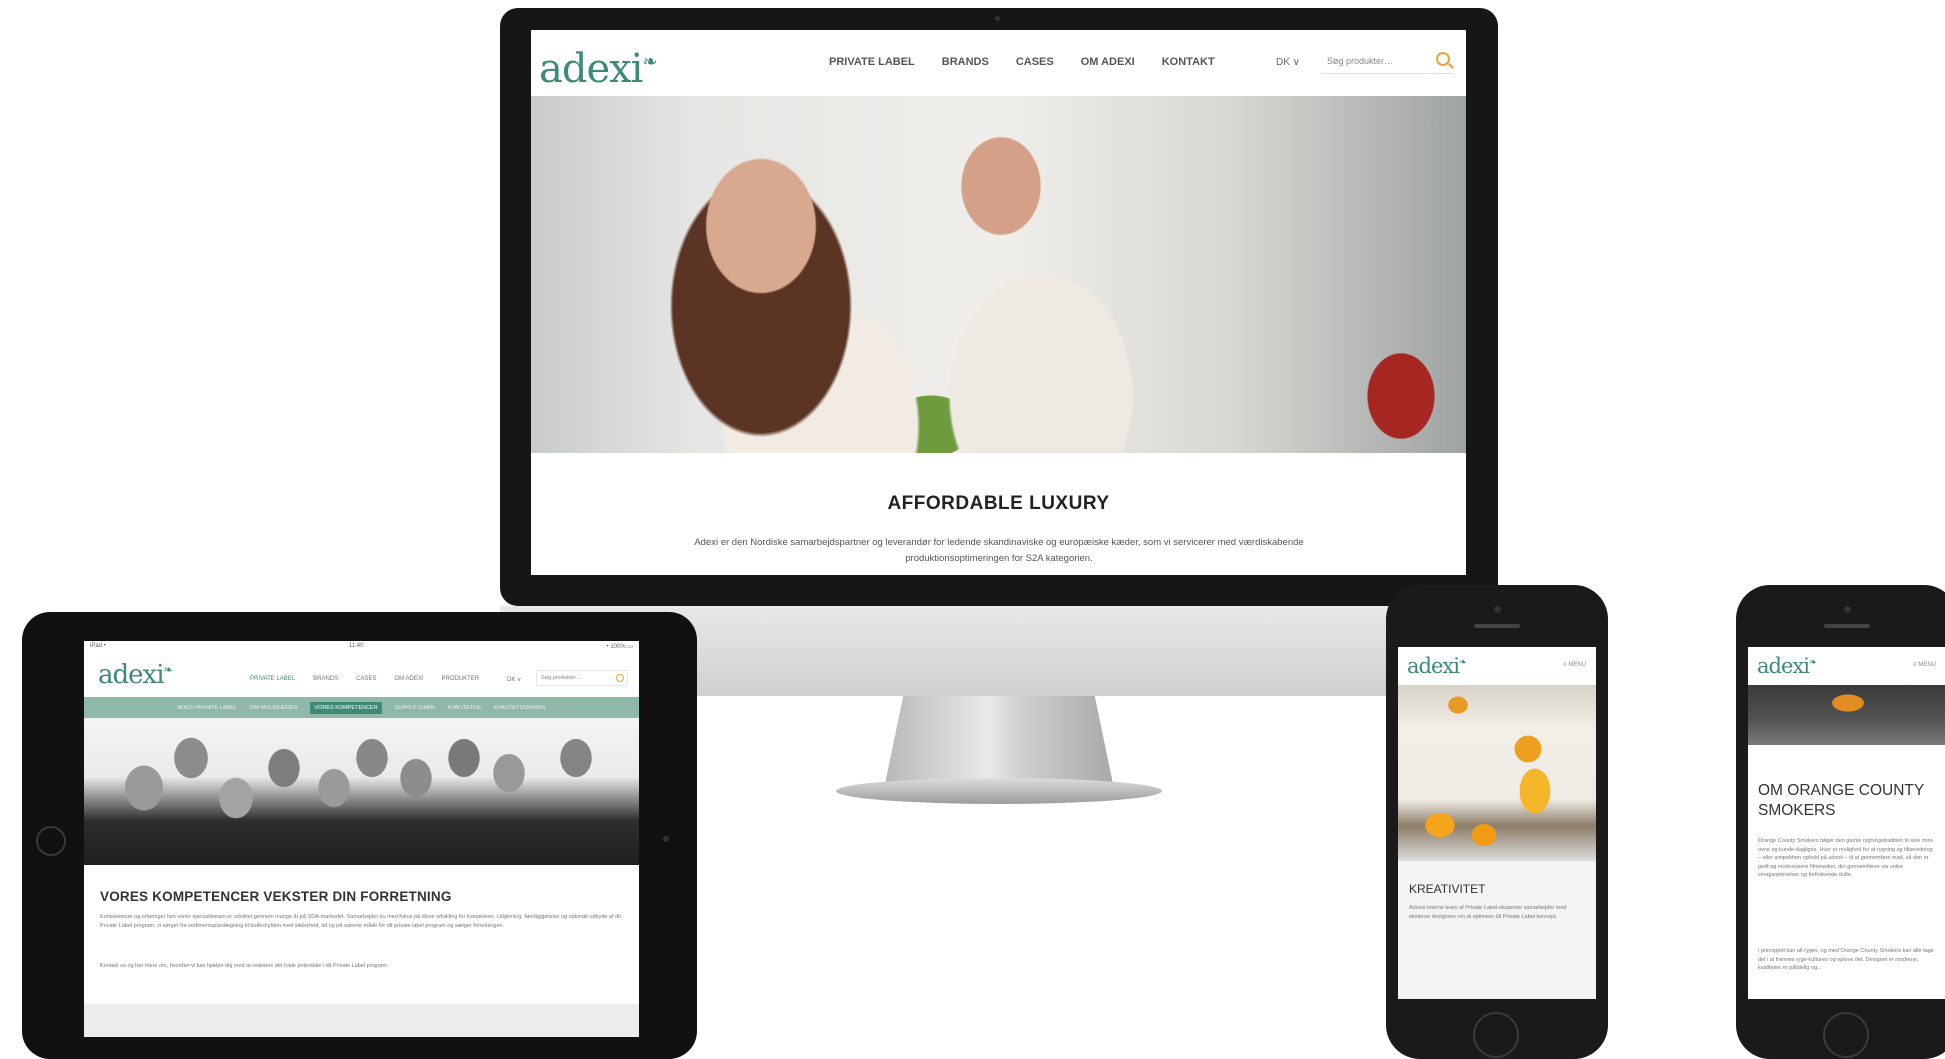 The width and height of the screenshot is (1945, 1059). I want to click on ipad-camera, so click(666, 839).